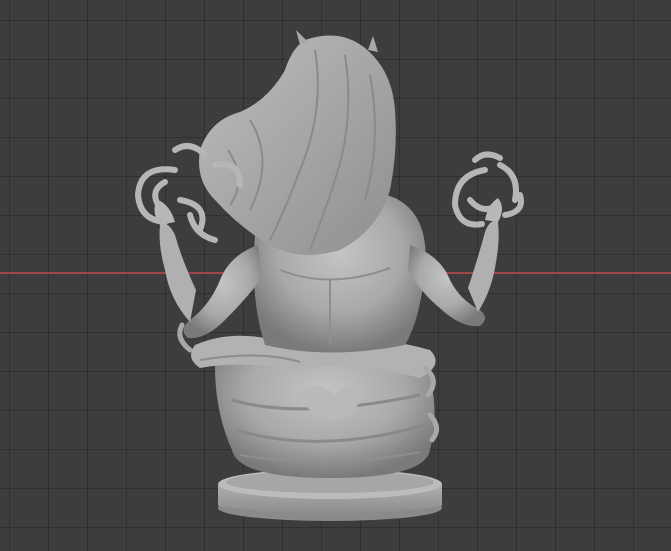 This screenshot has width=671, height=551. What do you see at coordinates (455, 262) in the screenshot?
I see `right-arm` at bounding box center [455, 262].